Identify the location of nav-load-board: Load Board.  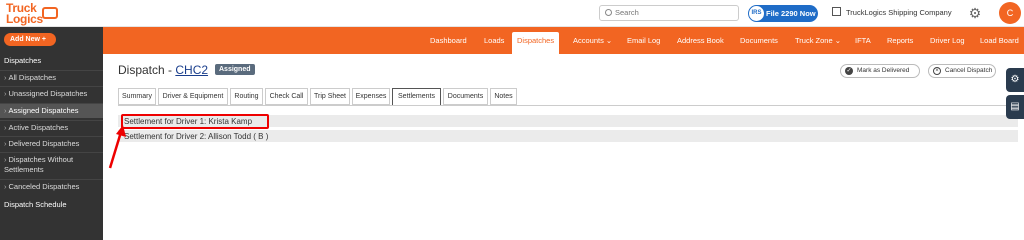
(999, 40).